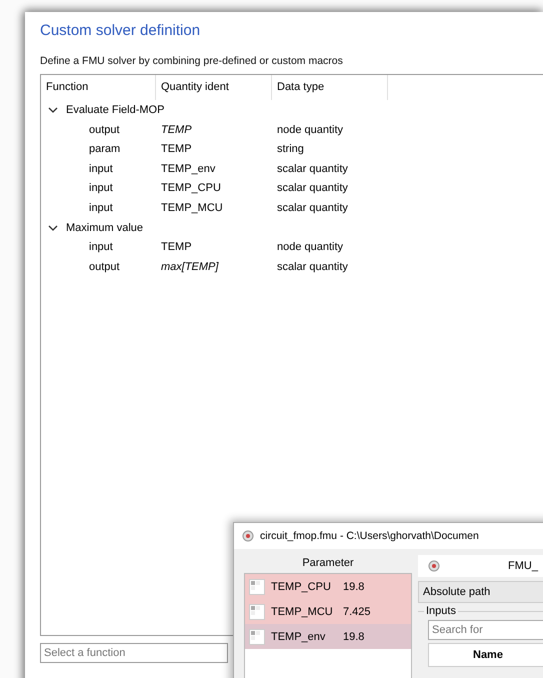 Image resolution: width=543 pixels, height=678 pixels. I want to click on function-field: Select a function, so click(134, 653).